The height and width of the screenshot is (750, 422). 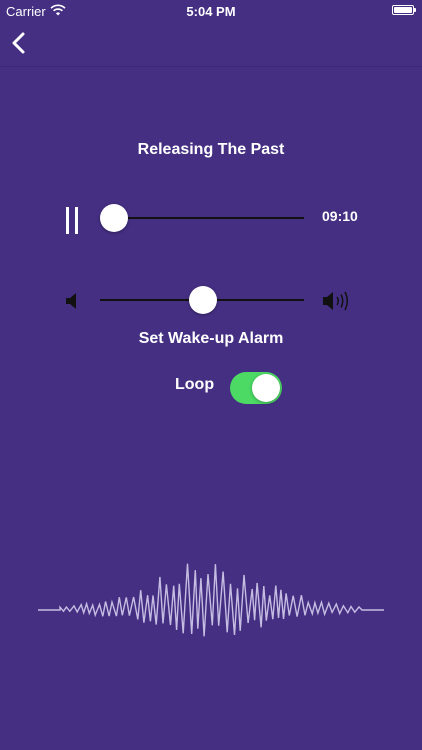 What do you see at coordinates (195, 384) in the screenshot?
I see `loop-label: Loop` at bounding box center [195, 384].